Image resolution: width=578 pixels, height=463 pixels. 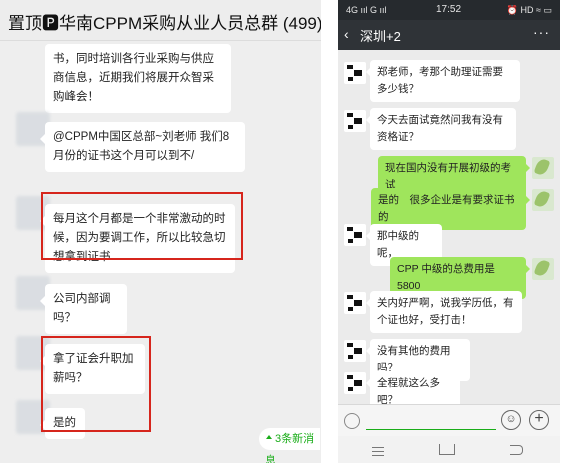 I want to click on status-bar: 4G ııl G ııl 17:52 ⏰ HD ≈ ▭, so click(x=449, y=10).